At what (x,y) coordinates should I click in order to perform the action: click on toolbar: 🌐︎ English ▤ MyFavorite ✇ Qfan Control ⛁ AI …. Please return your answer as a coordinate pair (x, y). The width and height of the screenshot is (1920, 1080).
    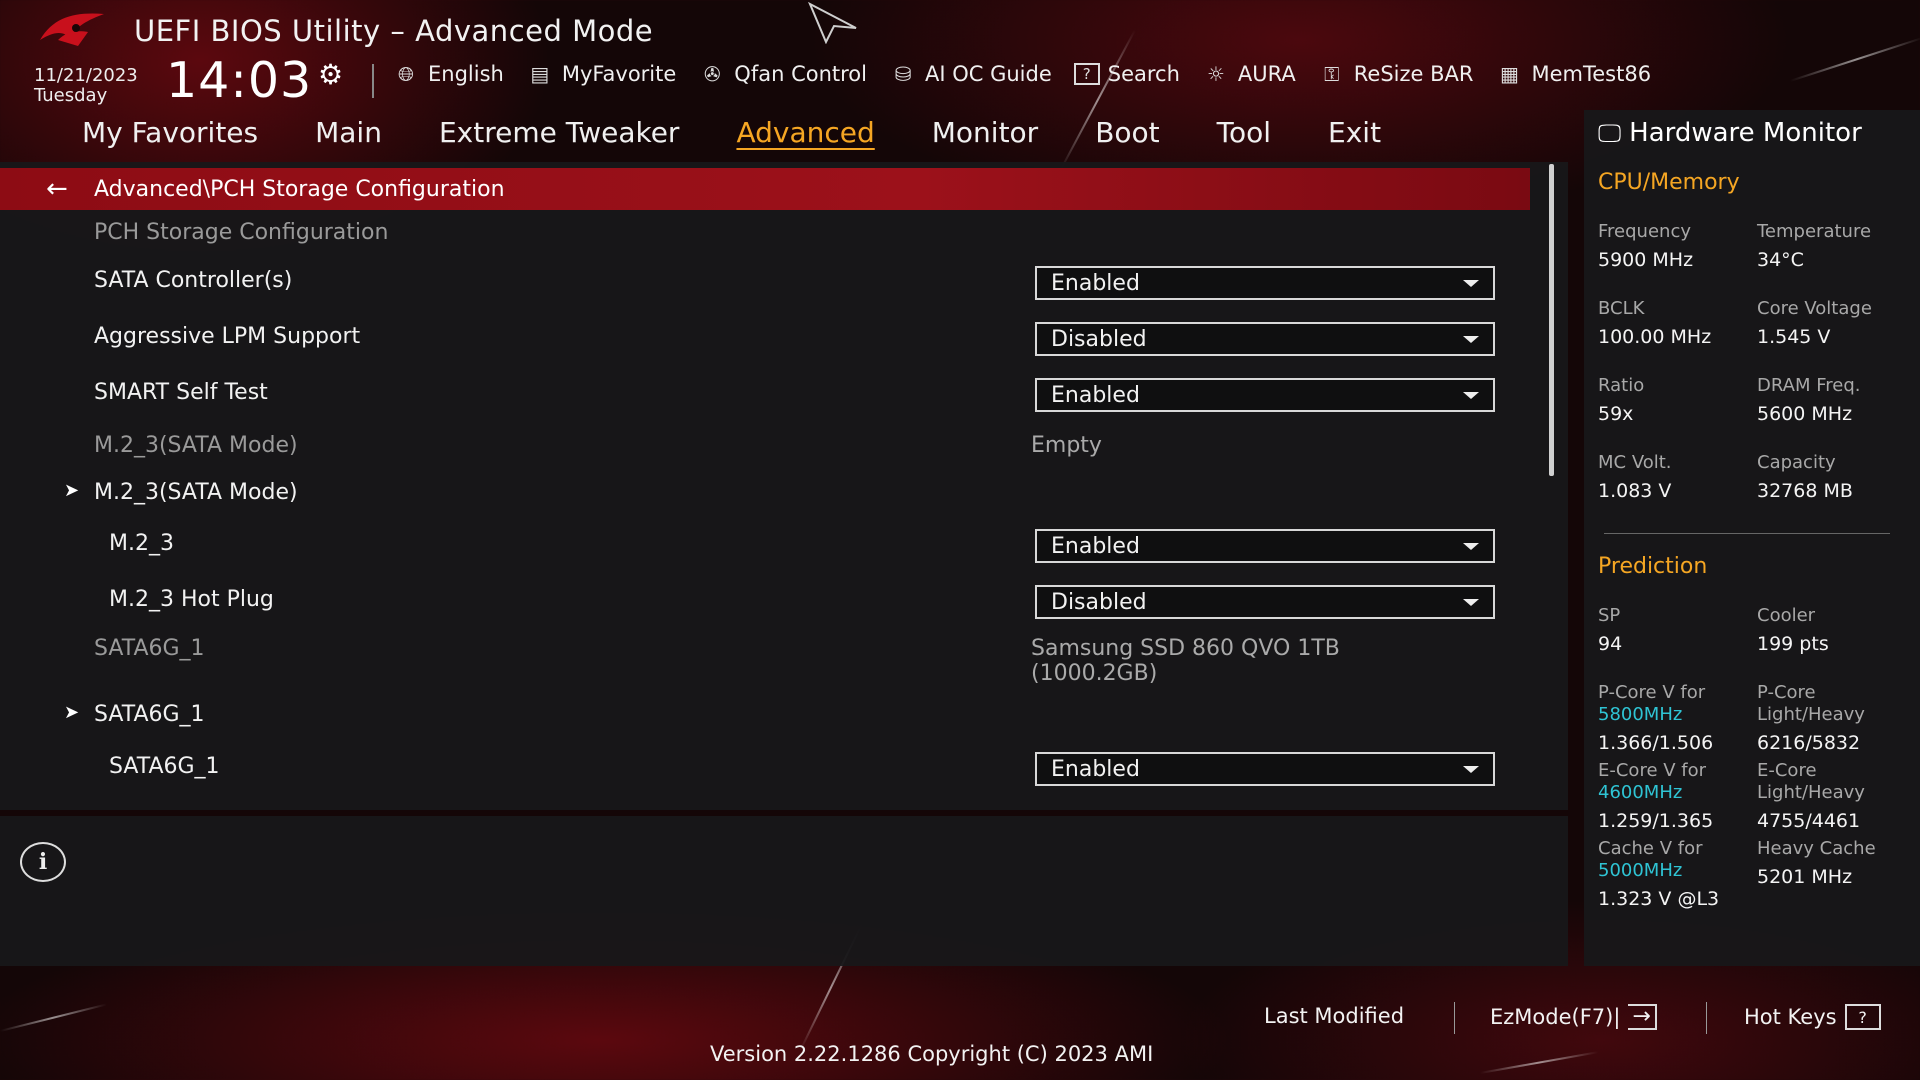
    Looking at the image, I should click on (1021, 74).